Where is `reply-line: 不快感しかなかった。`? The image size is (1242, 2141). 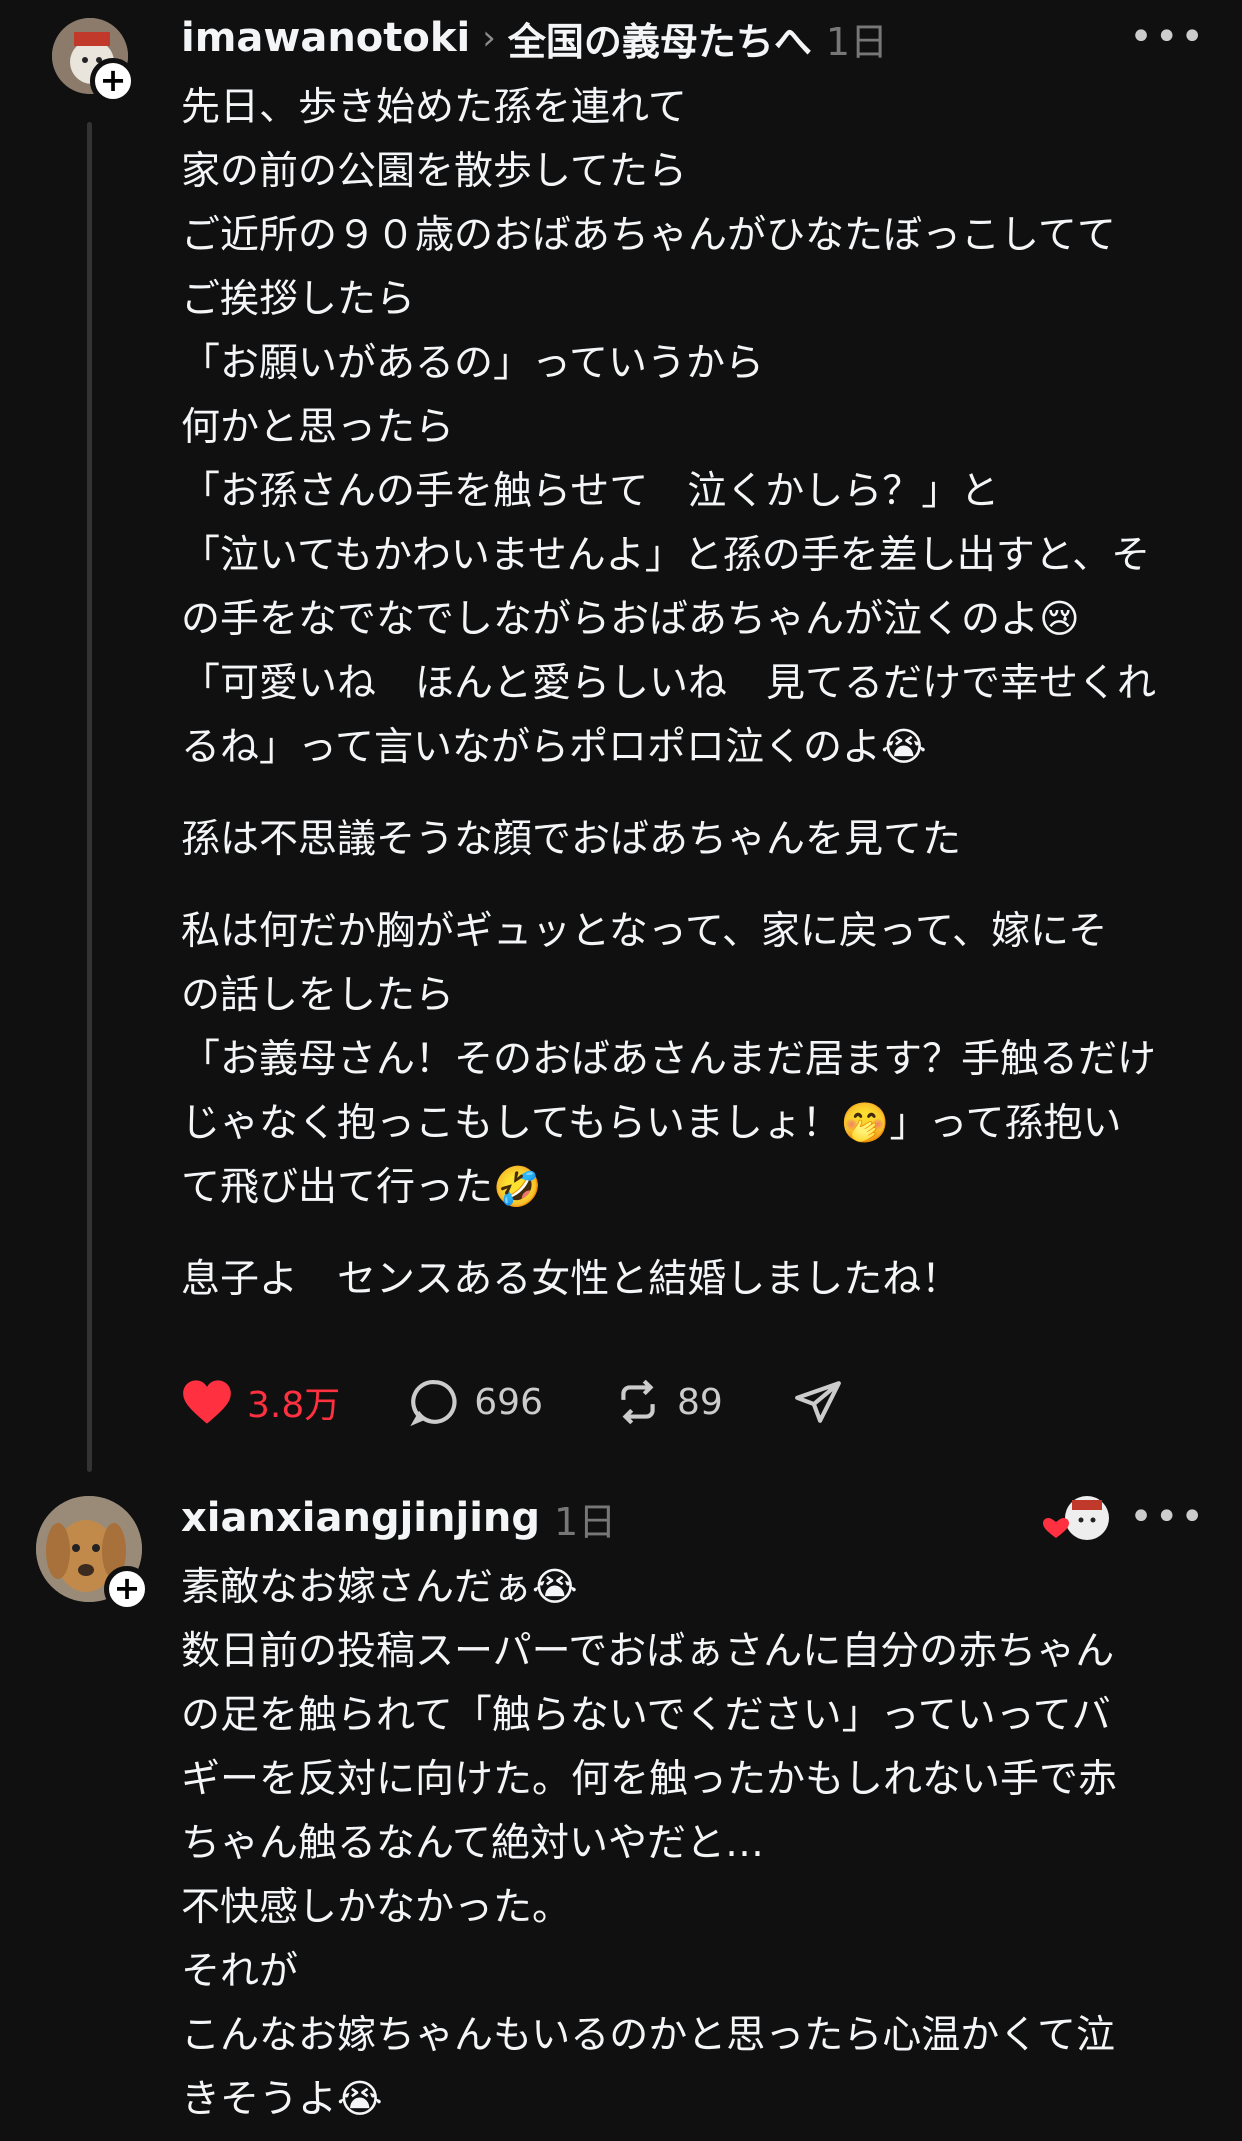 reply-line: 不快感しかなかった。 is located at coordinates (376, 1907).